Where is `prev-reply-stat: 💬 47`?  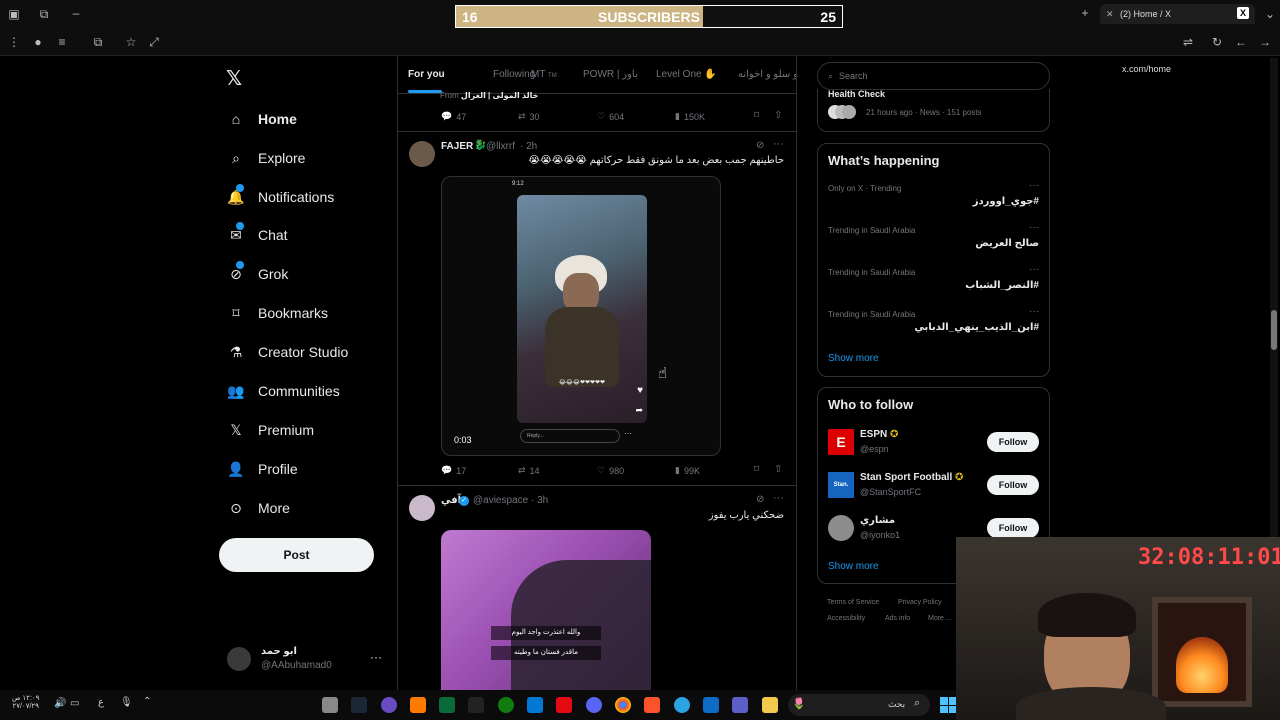
prev-reply-stat: 💬 47 is located at coordinates (453, 116).